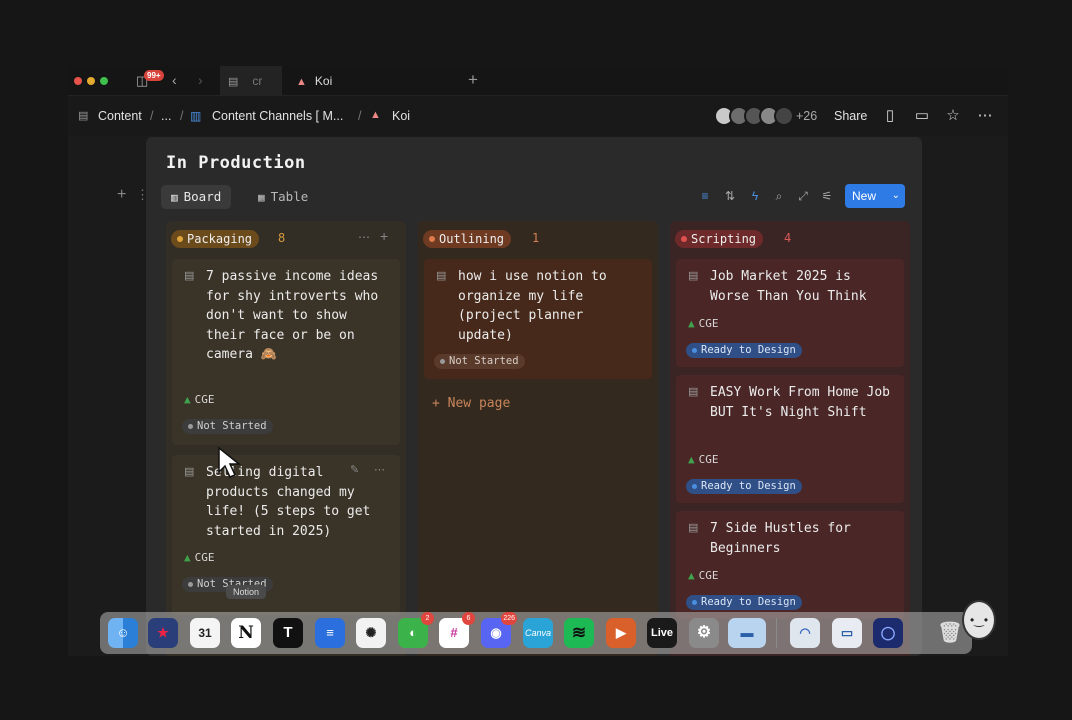 The height and width of the screenshot is (720, 1072). What do you see at coordinates (896, 196) in the screenshot?
I see `chevron-down-icon: ⌄` at bounding box center [896, 196].